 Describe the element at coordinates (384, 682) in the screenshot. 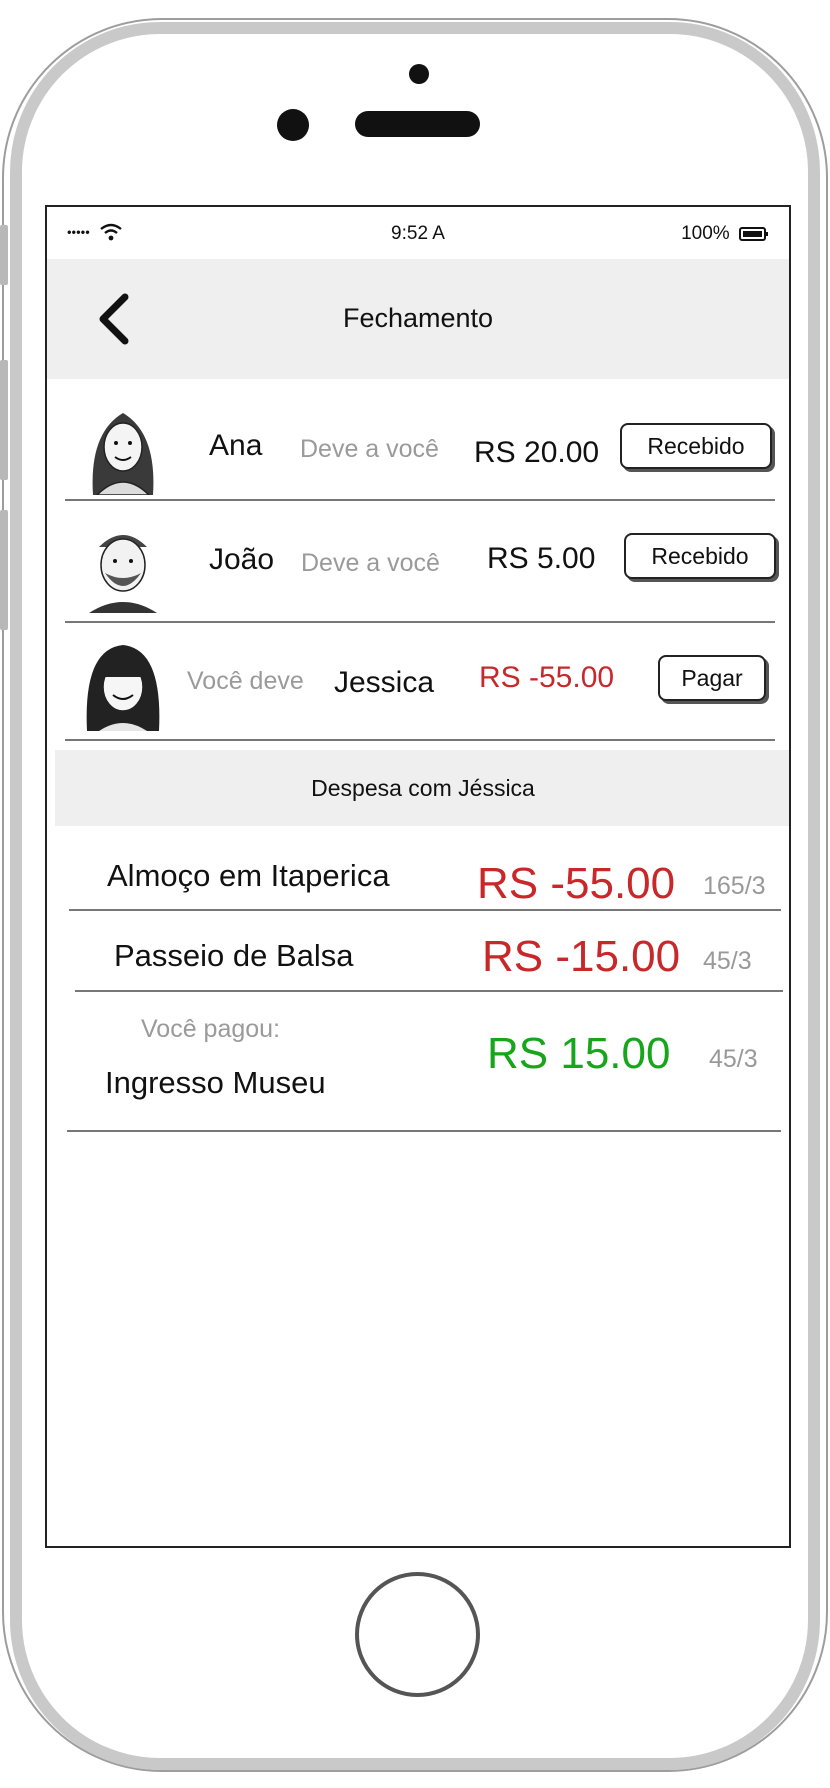

I see `person-name: Jessica` at that location.